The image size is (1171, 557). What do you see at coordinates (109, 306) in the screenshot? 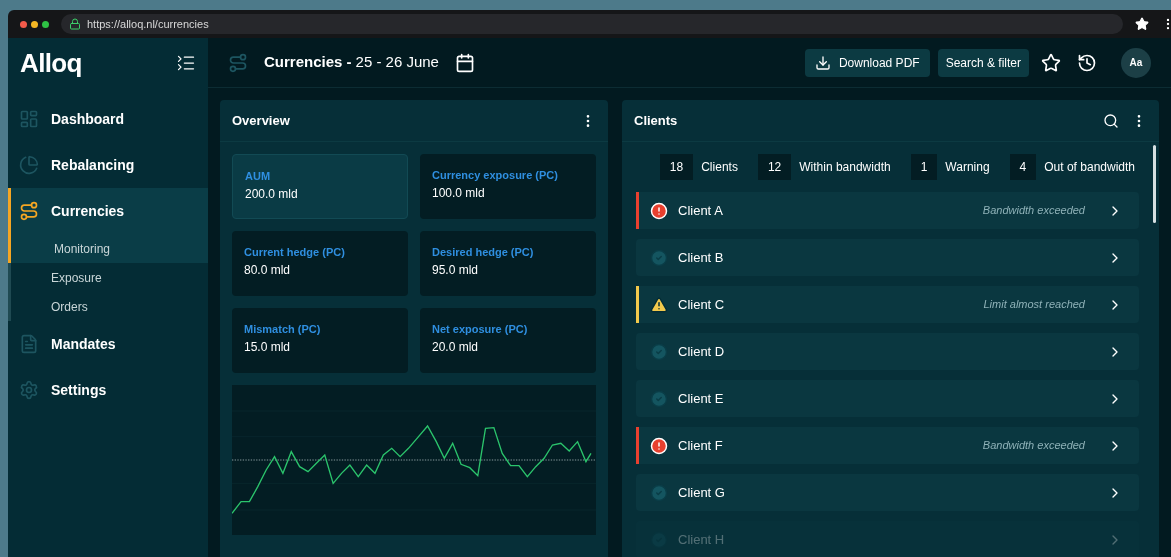
I see `nav-subitem: Orders` at bounding box center [109, 306].